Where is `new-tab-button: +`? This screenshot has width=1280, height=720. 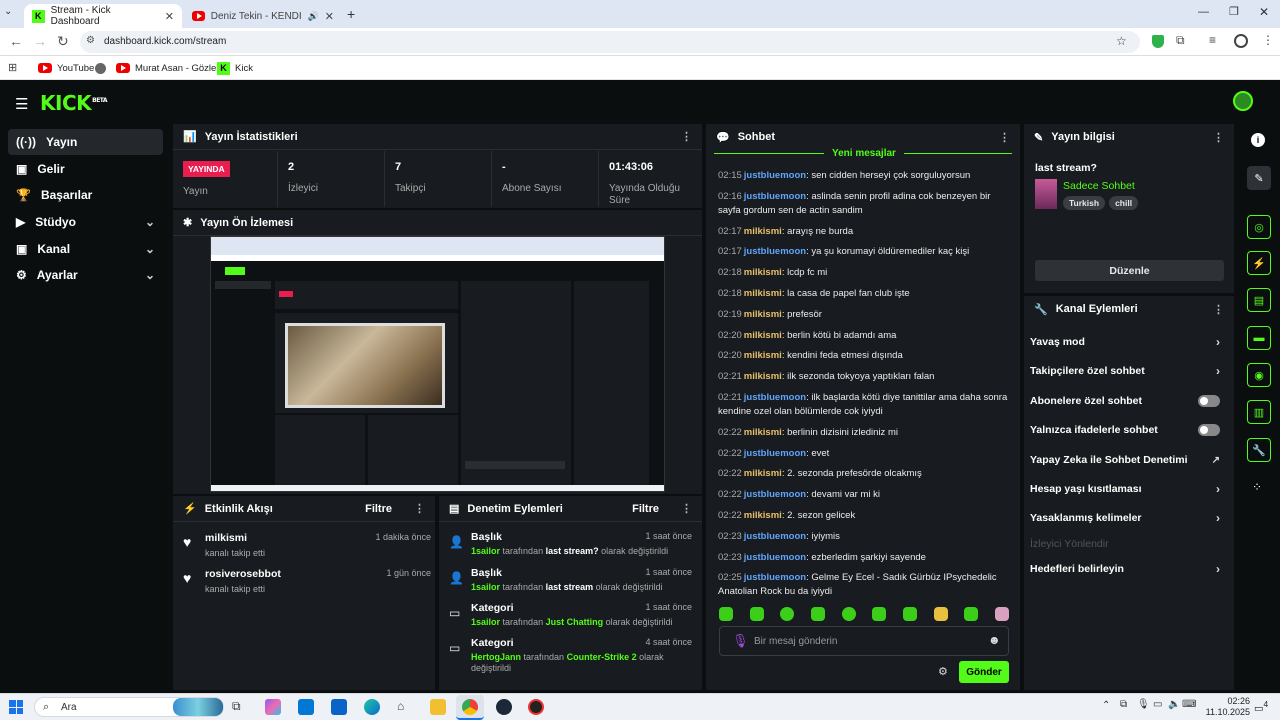
new-tab-button: + is located at coordinates (351, 14).